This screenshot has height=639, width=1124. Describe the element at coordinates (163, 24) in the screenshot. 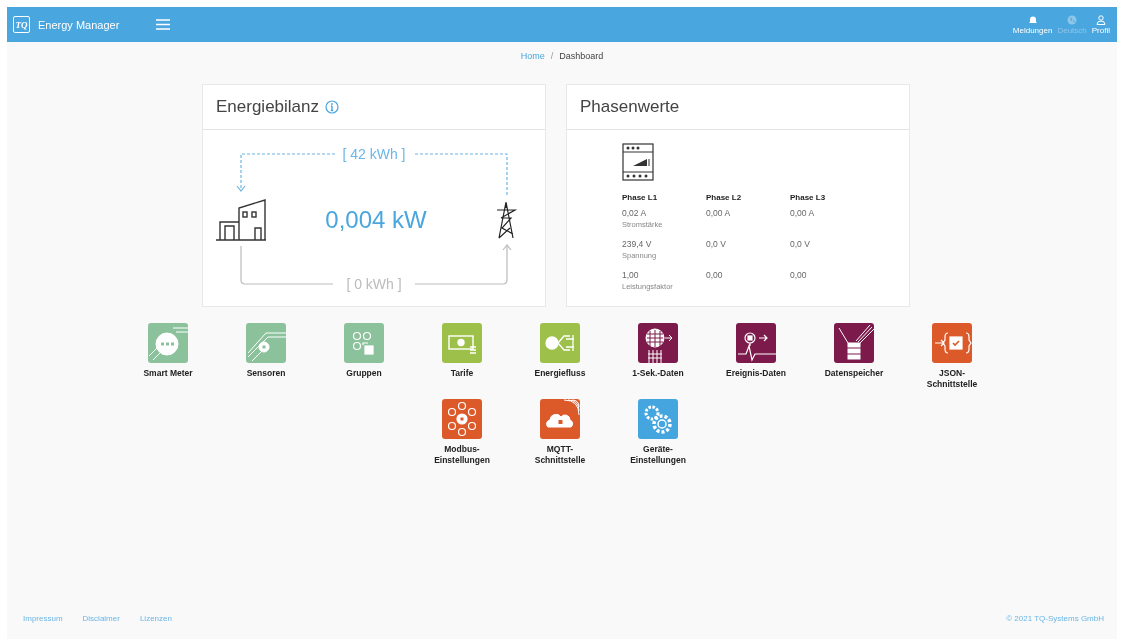

I see `menu-icon` at that location.